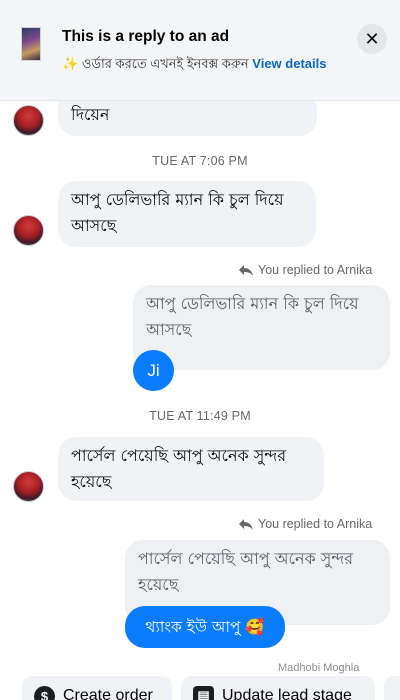  I want to click on dollar-icon: $, so click(44, 692).